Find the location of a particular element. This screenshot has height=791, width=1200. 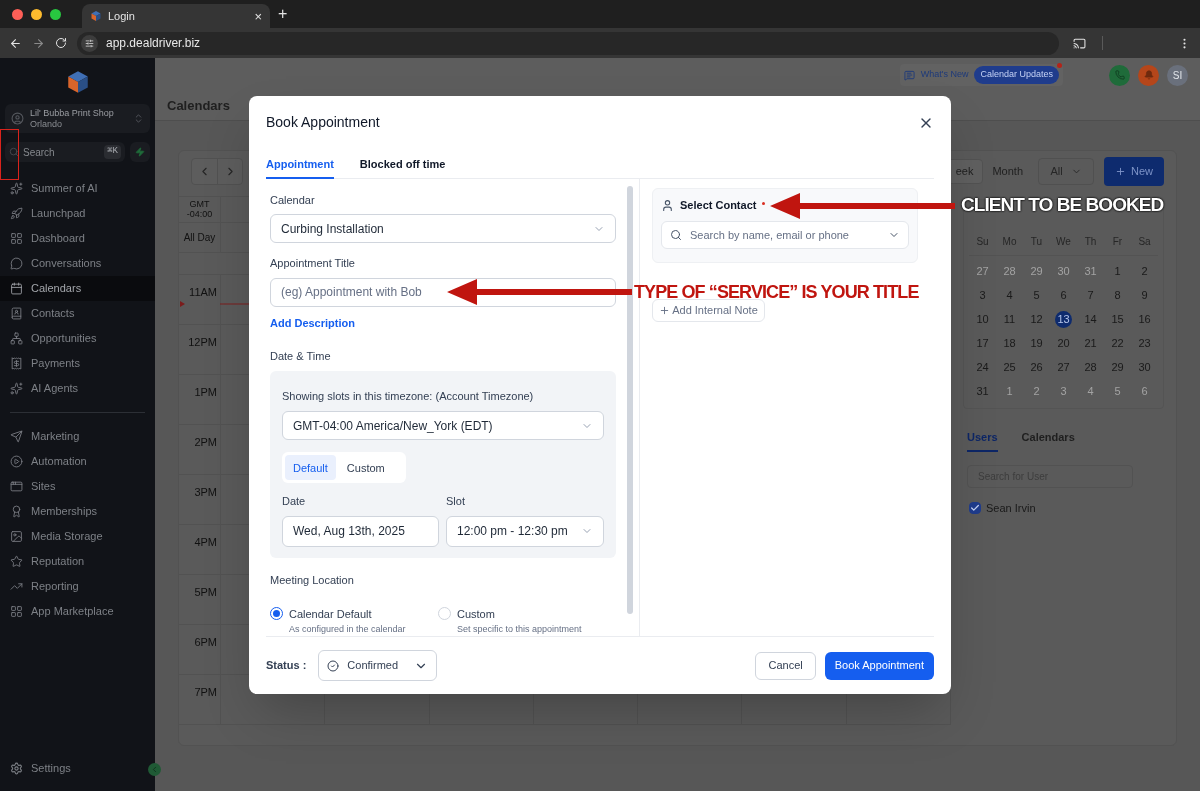

timezone-select: GMT-04:00 America/New_York (EDT) is located at coordinates (443, 426).